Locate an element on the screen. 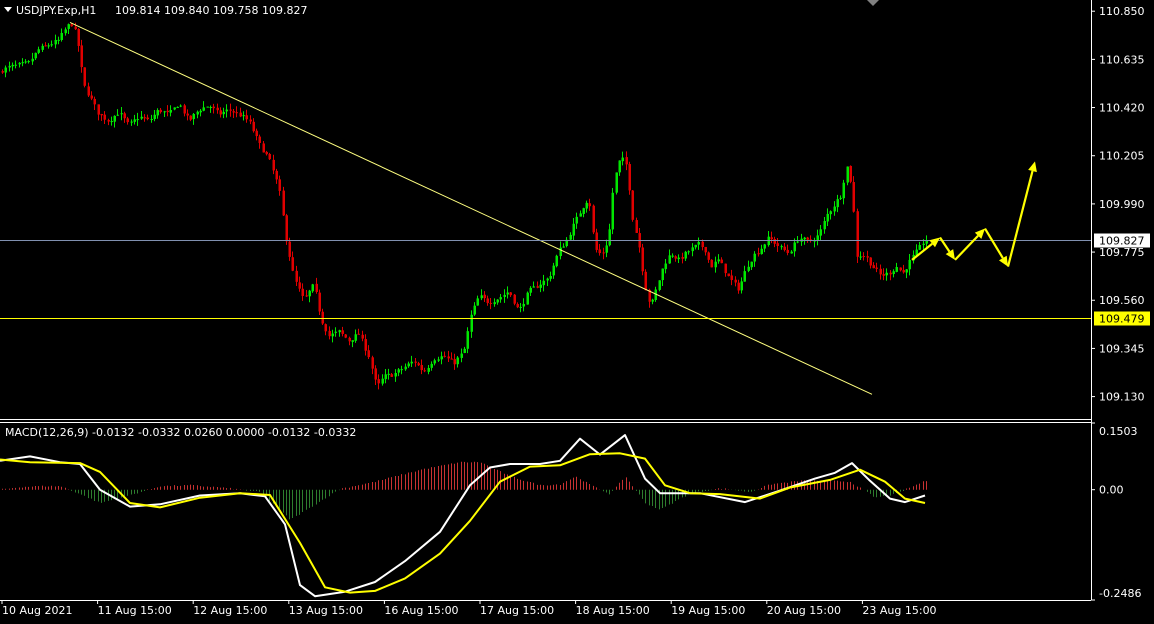 The image size is (1154, 624). ohlc-values: 109.814 109.840 109.758 109.827 is located at coordinates (211, 10).